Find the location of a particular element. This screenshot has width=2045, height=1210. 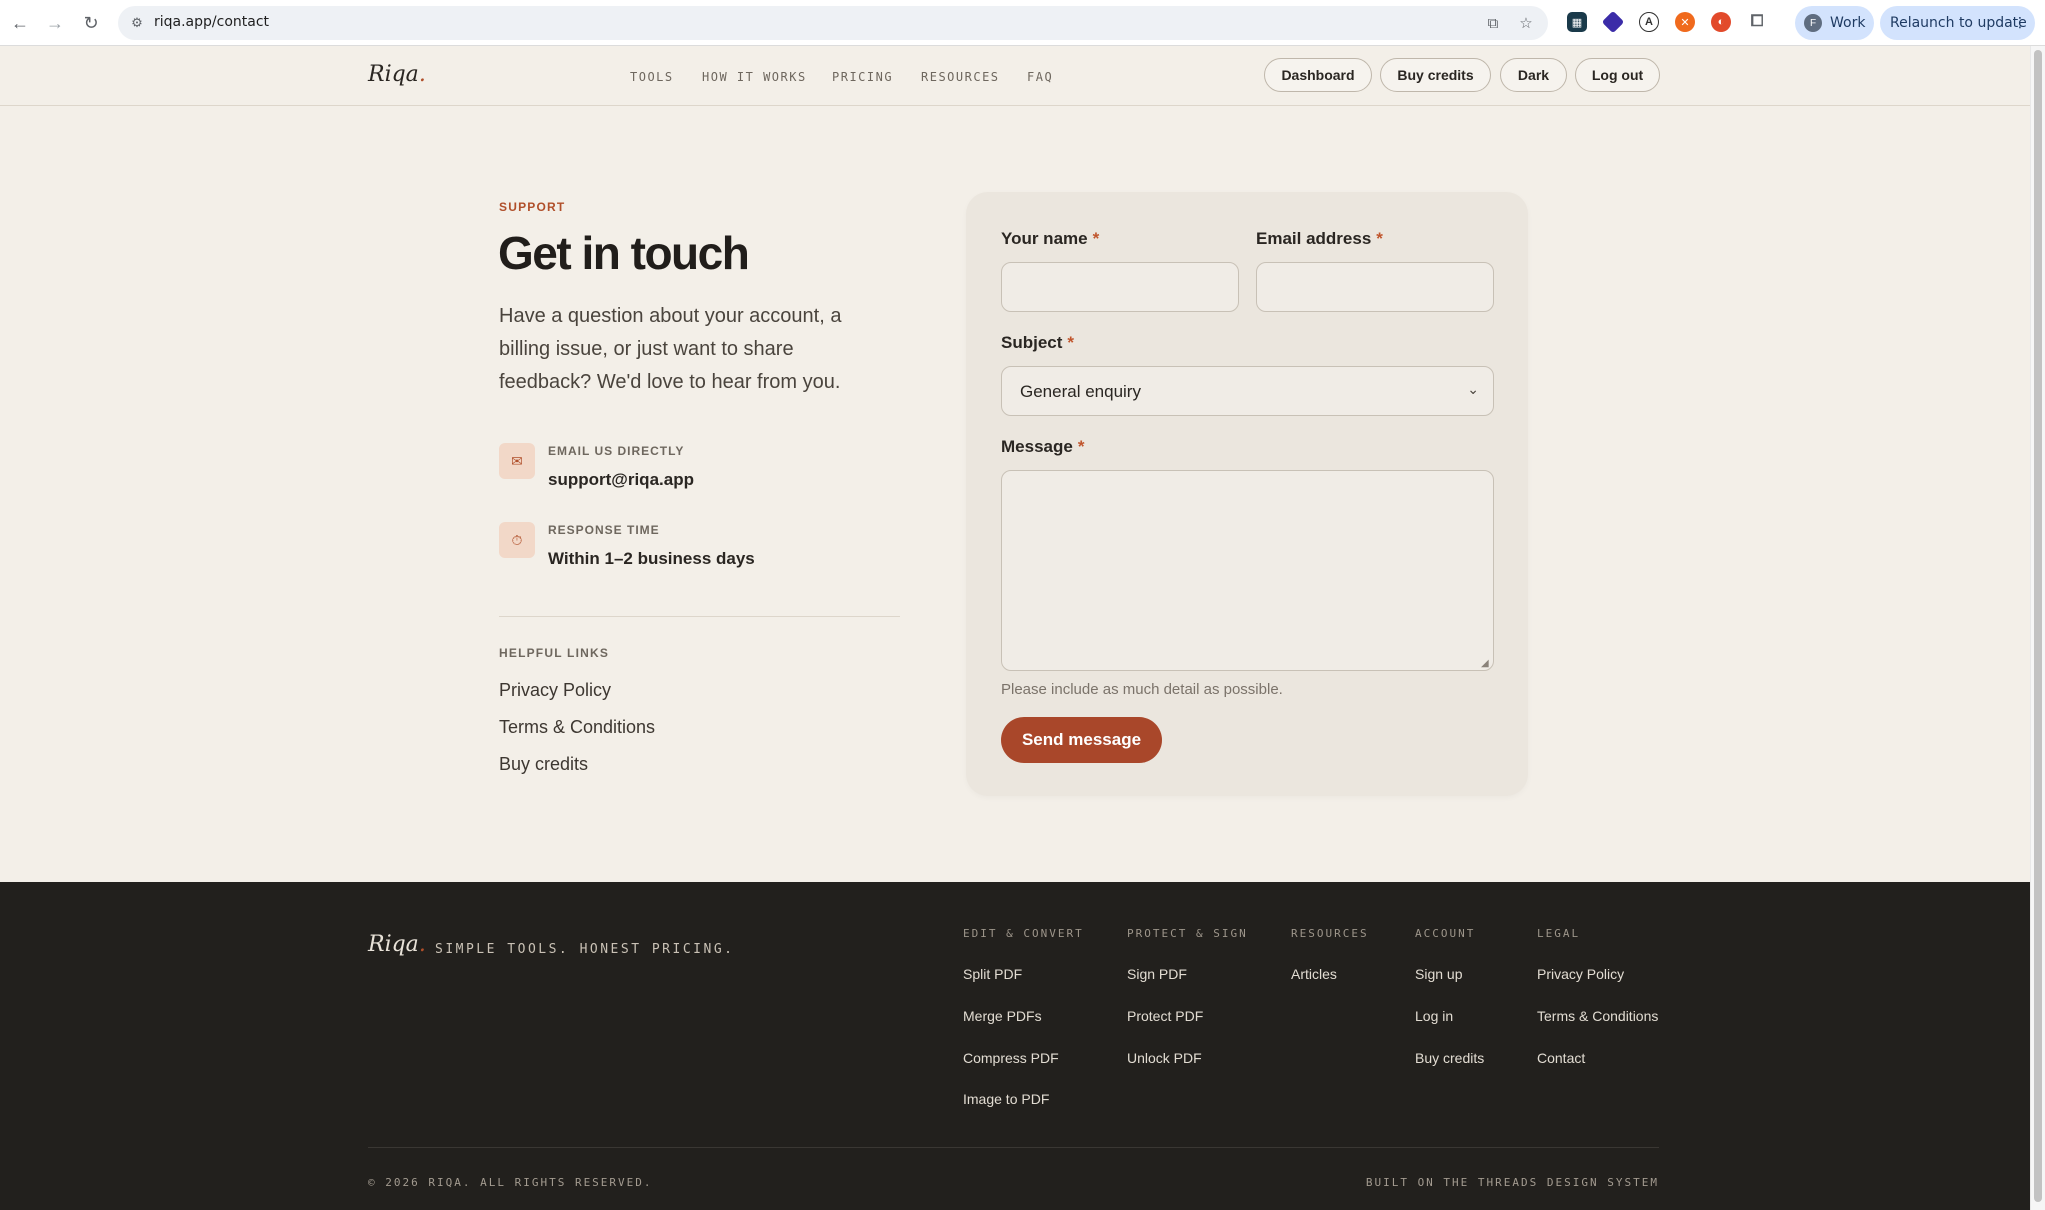

send-message-button: Send message is located at coordinates (1081, 740).